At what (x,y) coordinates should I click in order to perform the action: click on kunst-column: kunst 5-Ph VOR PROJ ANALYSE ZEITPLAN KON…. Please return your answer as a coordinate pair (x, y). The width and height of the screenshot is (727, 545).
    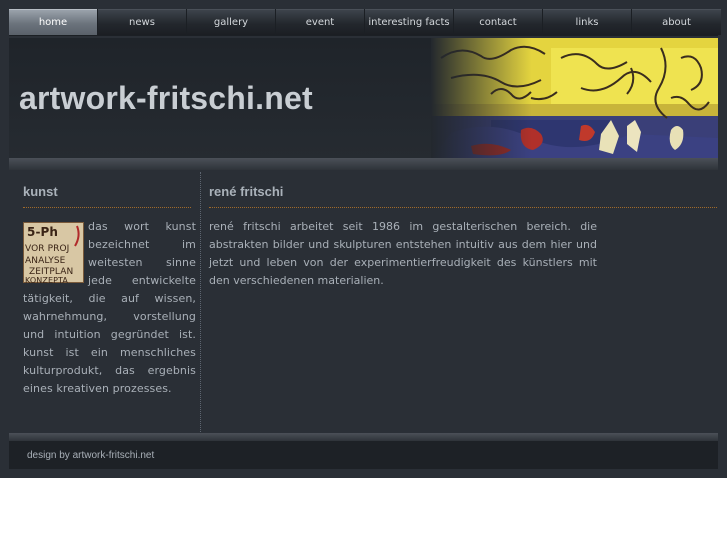
    Looking at the image, I should click on (104, 302).